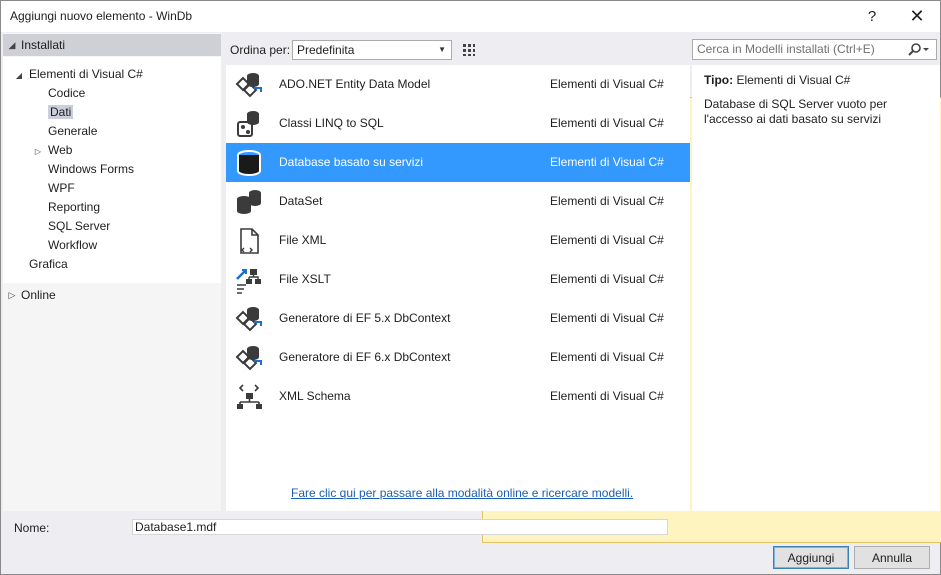 The width and height of the screenshot is (941, 575). What do you see at coordinates (918, 49) in the screenshot?
I see `search-icon` at bounding box center [918, 49].